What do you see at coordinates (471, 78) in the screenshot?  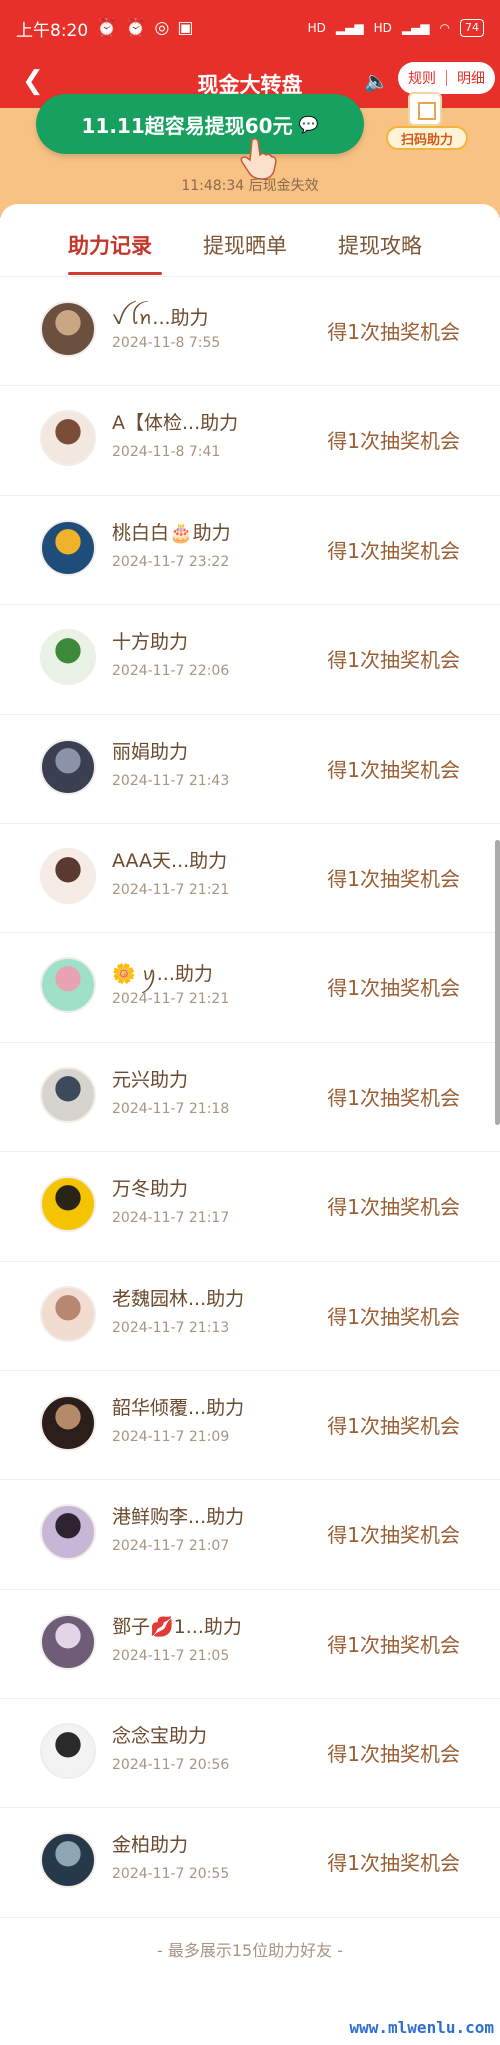 I see `detail-button: 明细` at bounding box center [471, 78].